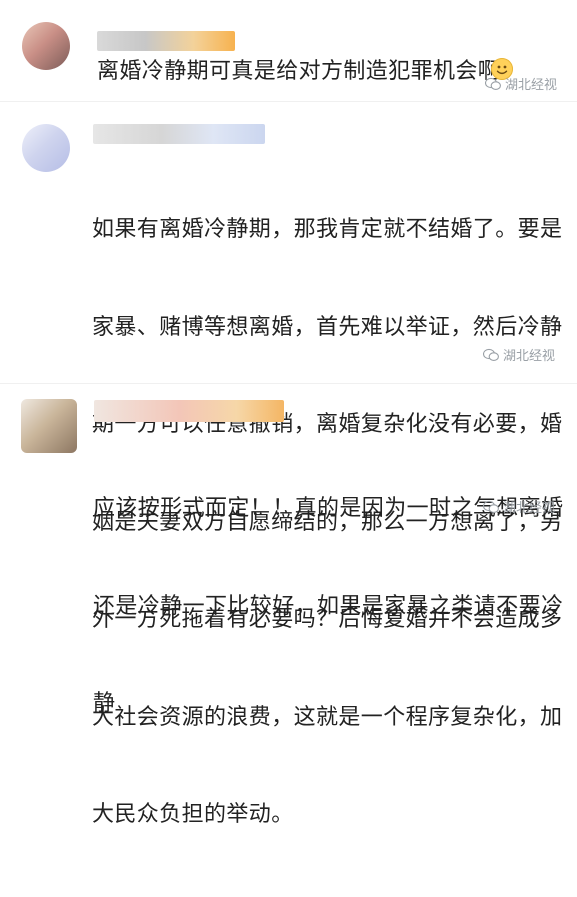 Image resolution: width=577 pixels, height=897 pixels. I want to click on comment-text: 离婚冷静期可真是给对方制造犯罪机会啊, so click(299, 71).